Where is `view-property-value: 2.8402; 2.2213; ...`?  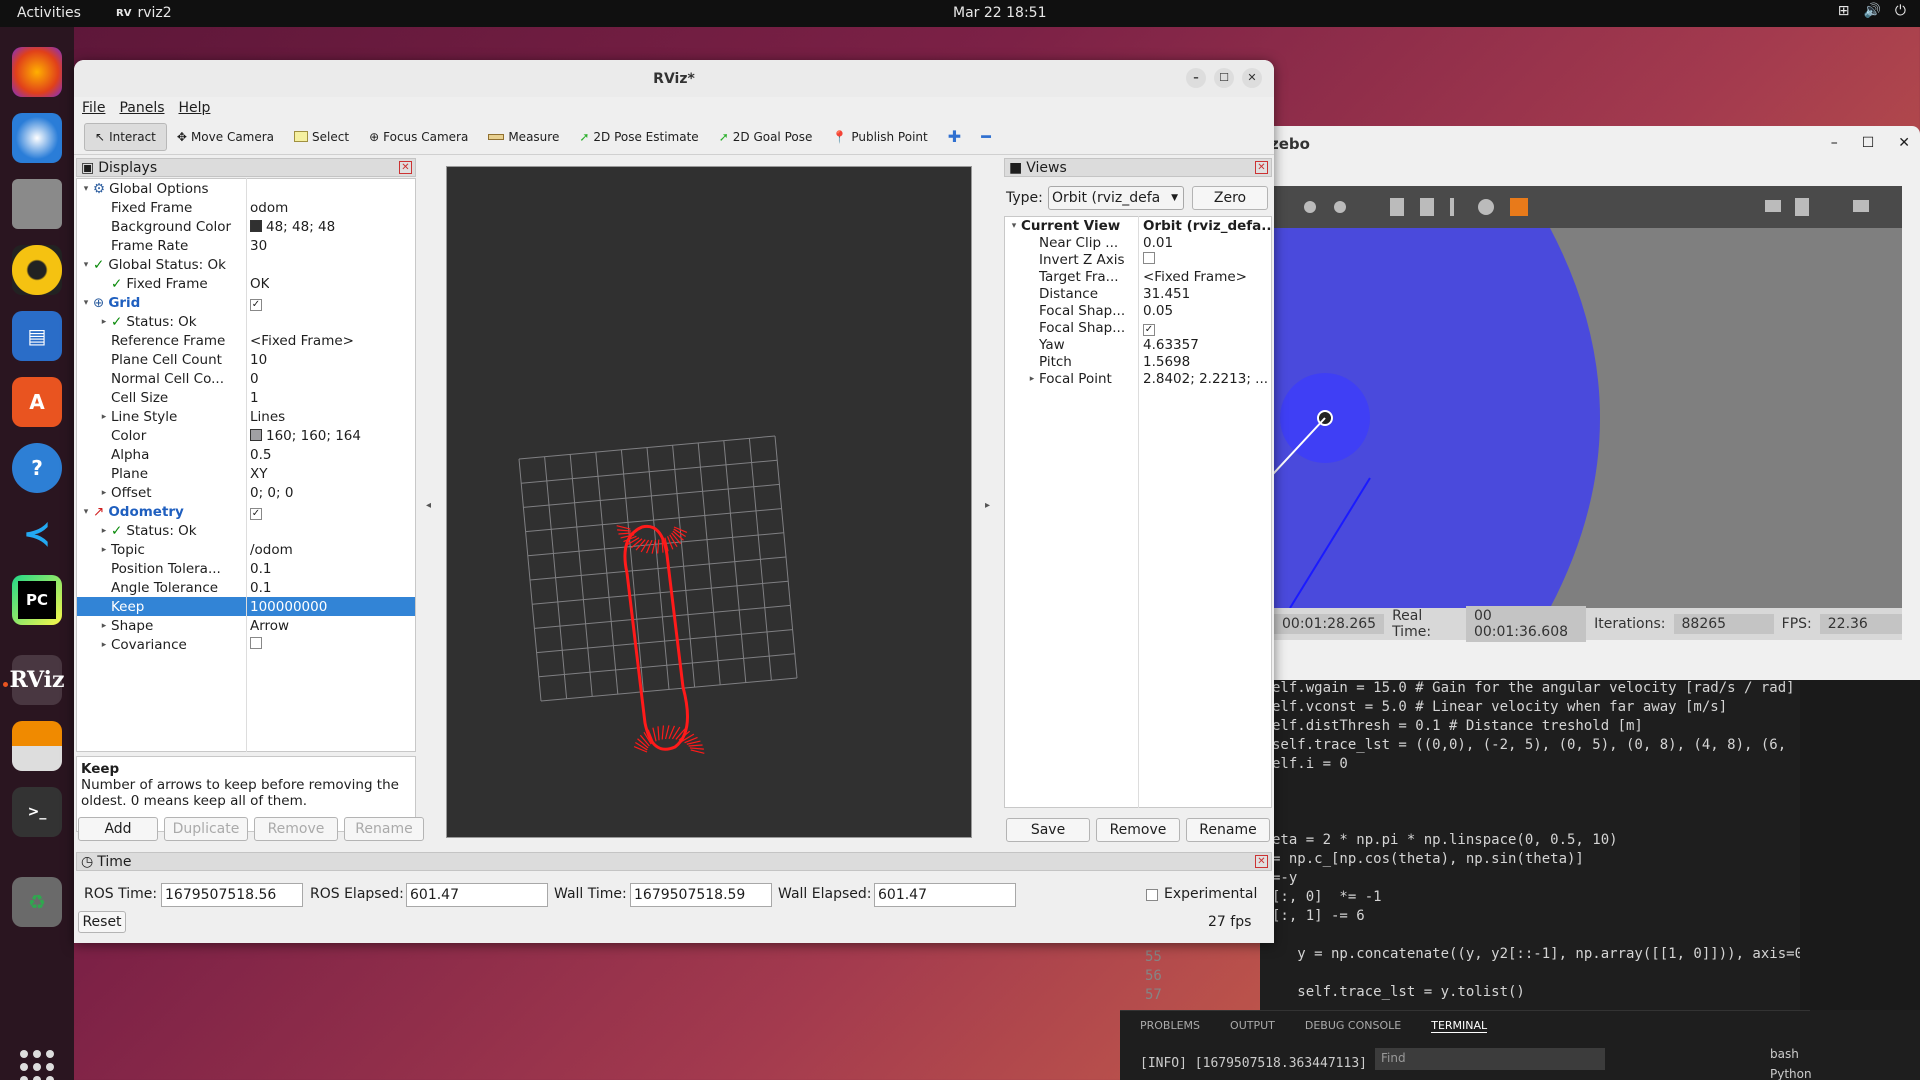 view-property-value: 2.8402; 2.2213; ... is located at coordinates (1207, 379).